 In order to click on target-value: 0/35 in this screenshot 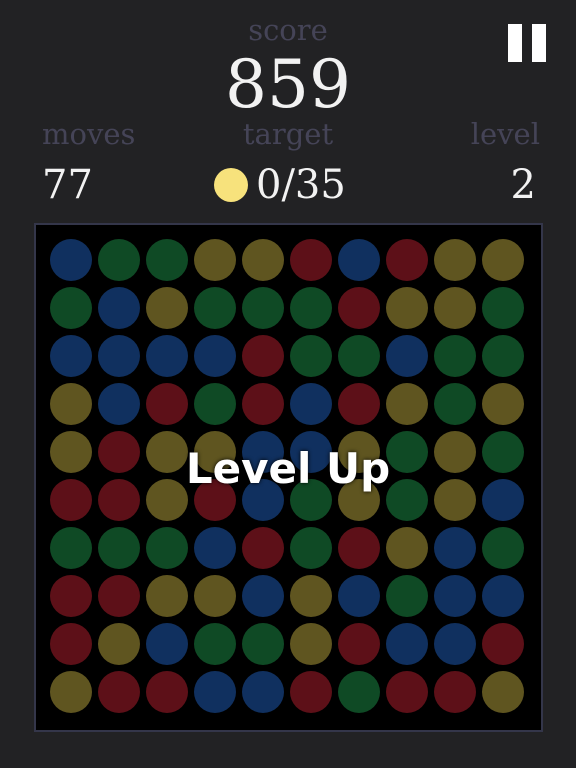, I will do `click(301, 185)`.